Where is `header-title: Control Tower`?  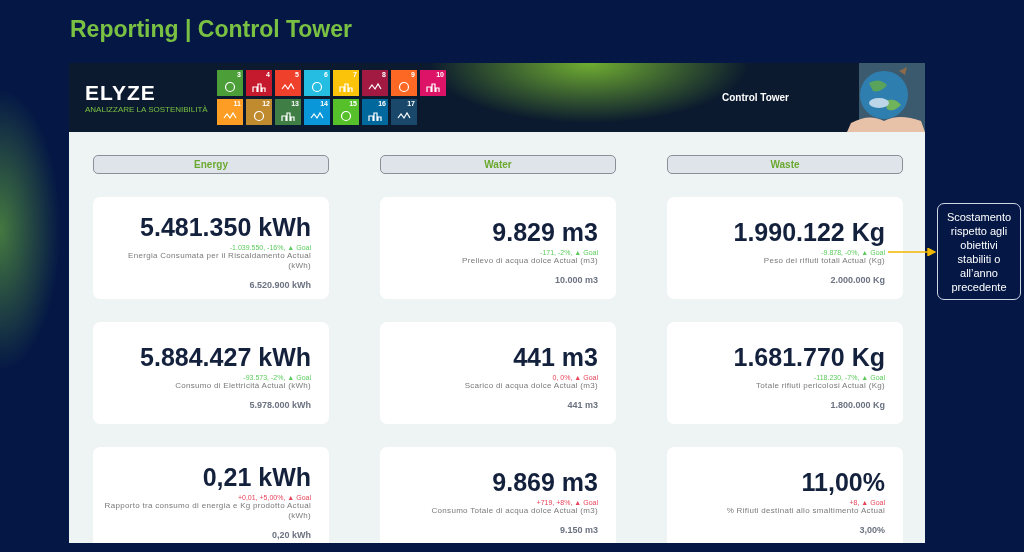 header-title: Control Tower is located at coordinates (755, 97).